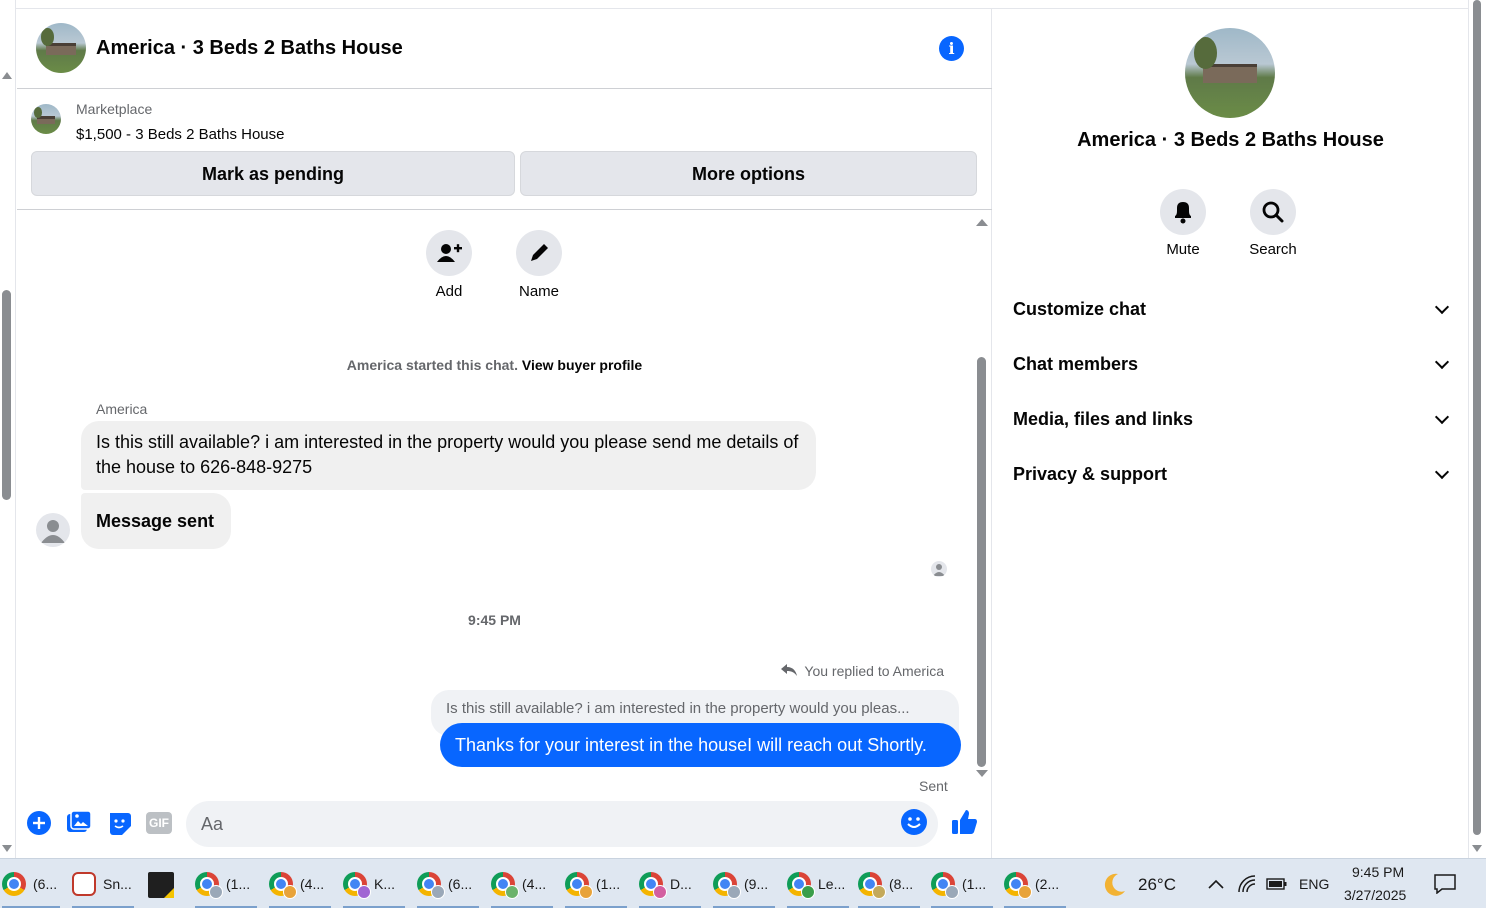  Describe the element at coordinates (982, 773) in the screenshot. I see `thread-scroll-down-icon` at that location.